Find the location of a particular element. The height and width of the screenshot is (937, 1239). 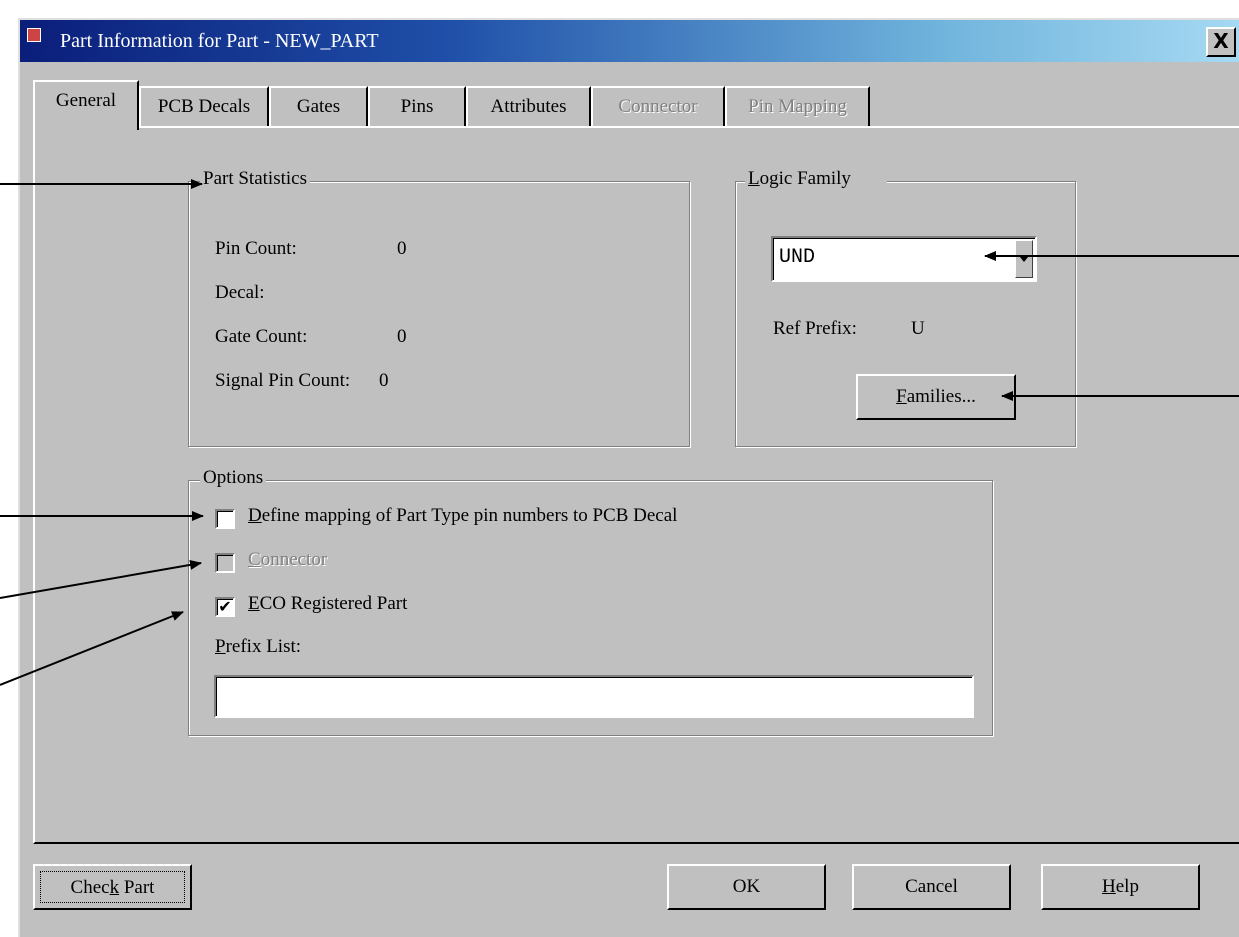

prefix-list-hotkey: P is located at coordinates (220, 646).